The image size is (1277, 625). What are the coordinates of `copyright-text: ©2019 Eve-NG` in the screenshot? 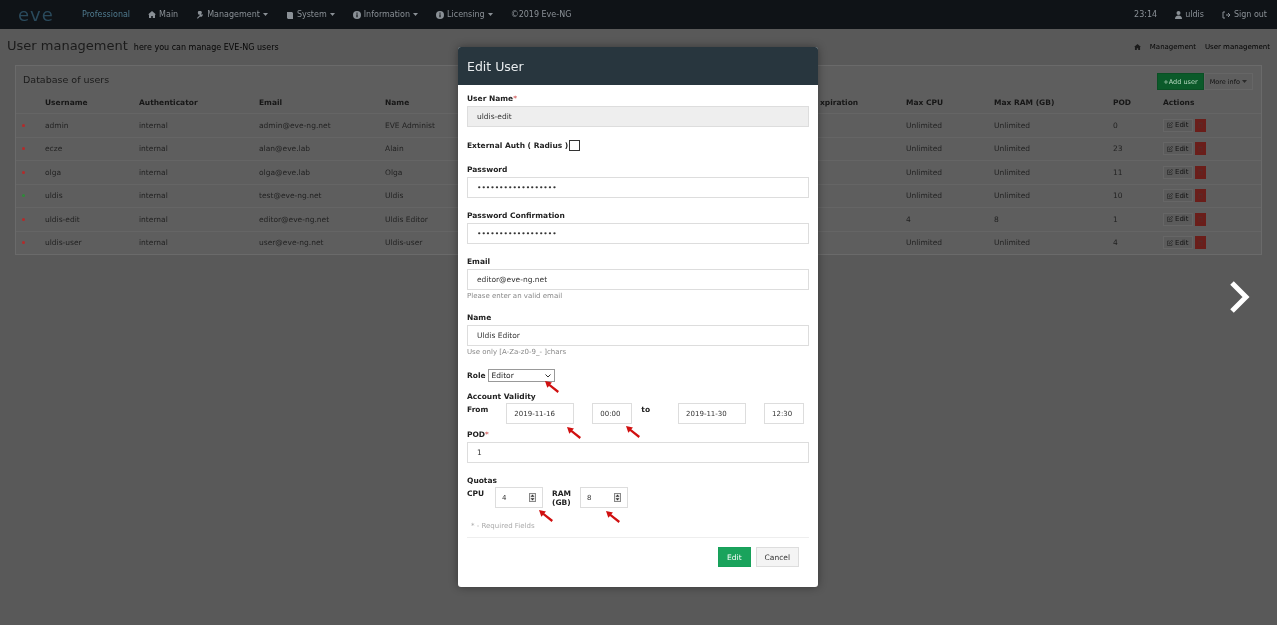 It's located at (541, 14).